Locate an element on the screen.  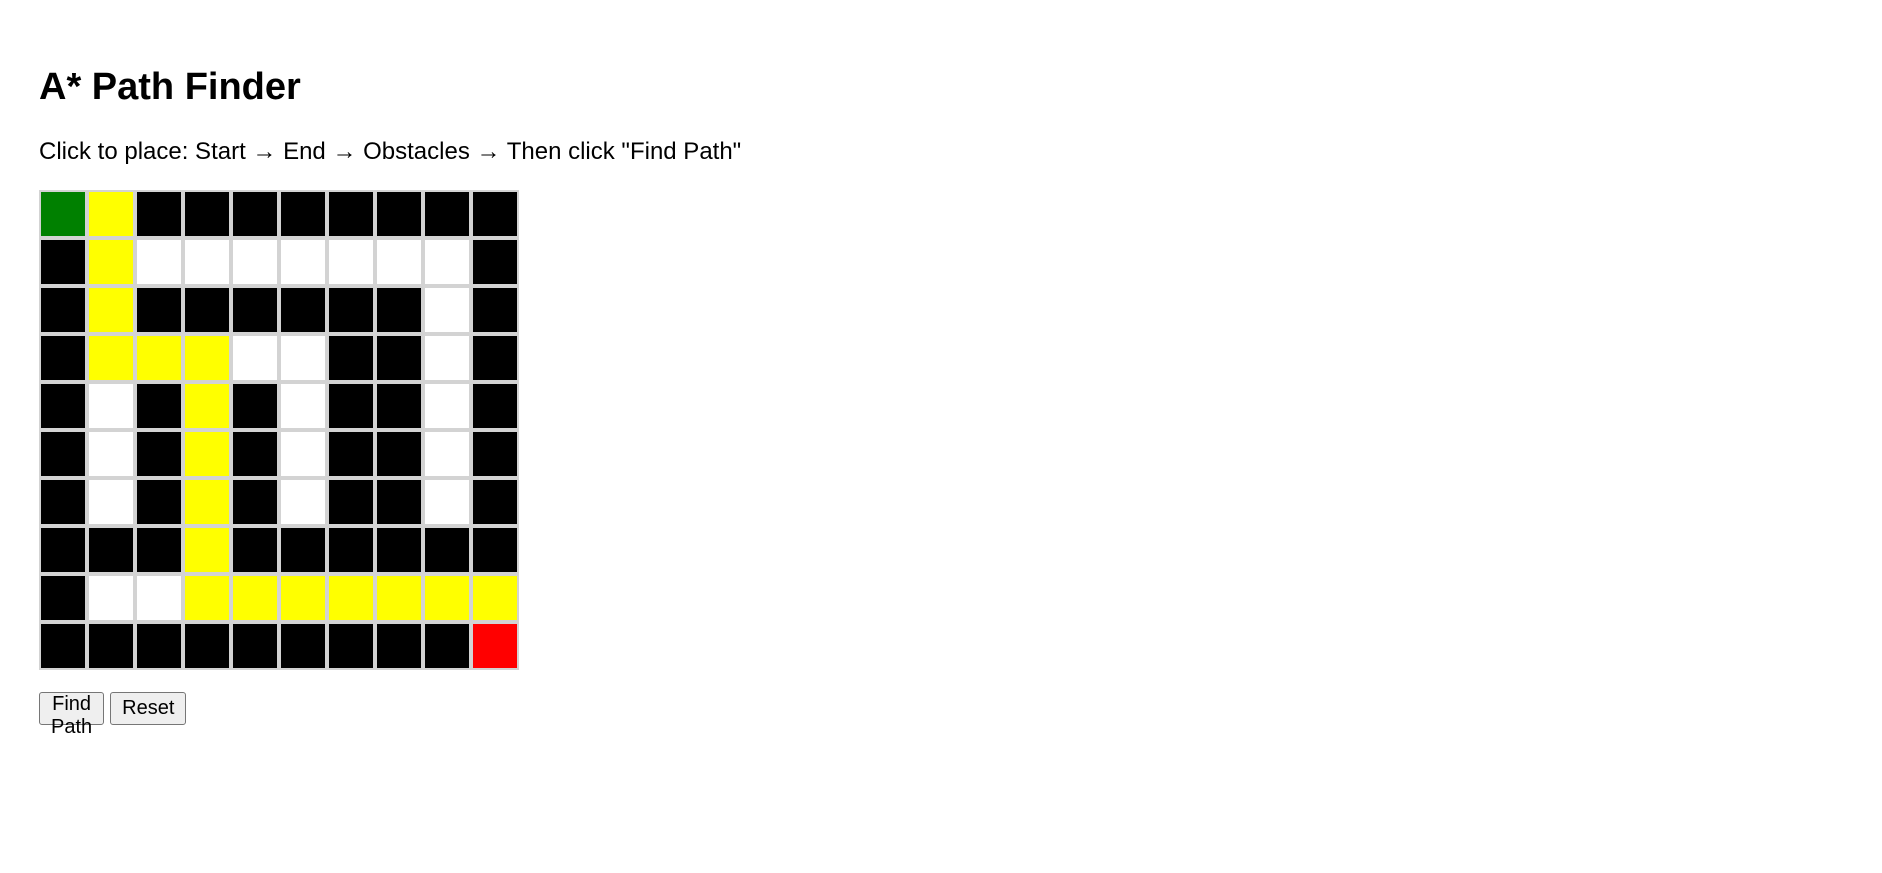
find-path-button: Find Path is located at coordinates (72, 715).